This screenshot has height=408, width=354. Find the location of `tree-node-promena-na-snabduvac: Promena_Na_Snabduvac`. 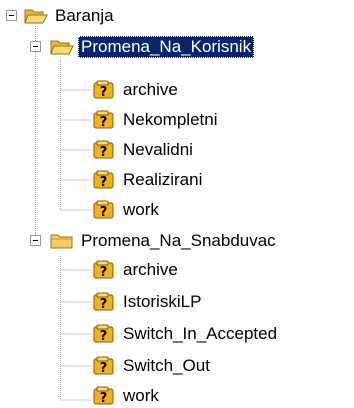

tree-node-promena-na-snabduvac: Promena_Na_Snabduvac is located at coordinates (164, 241).